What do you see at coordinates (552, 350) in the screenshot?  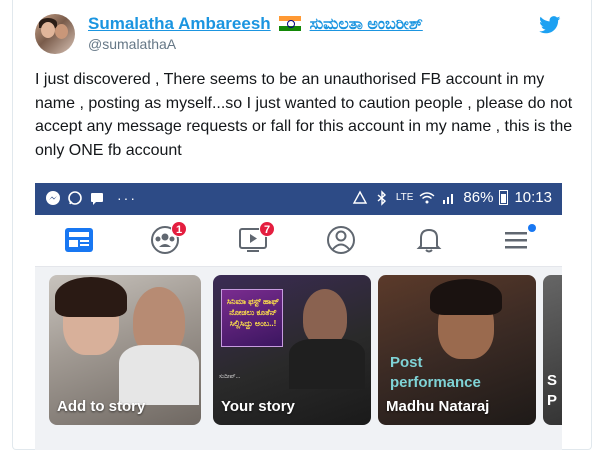 I see `story-partial: S P` at bounding box center [552, 350].